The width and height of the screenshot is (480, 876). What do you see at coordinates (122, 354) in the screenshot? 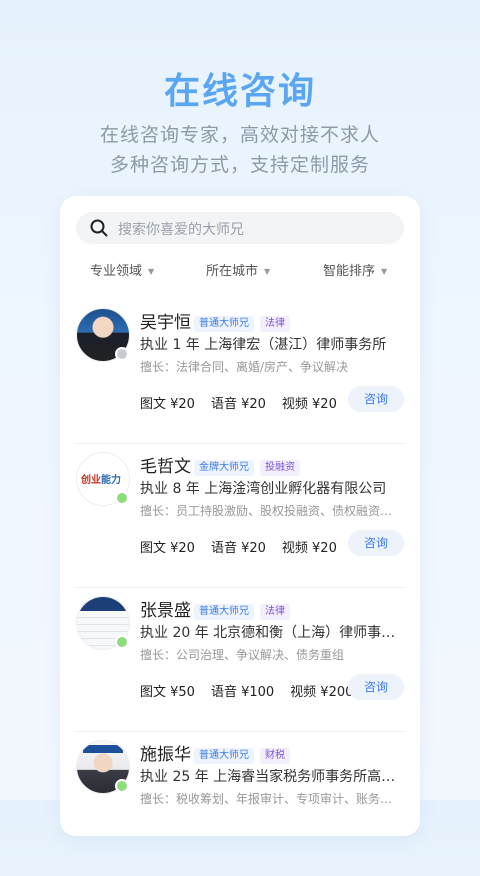
I see `offline-status-dot` at bounding box center [122, 354].